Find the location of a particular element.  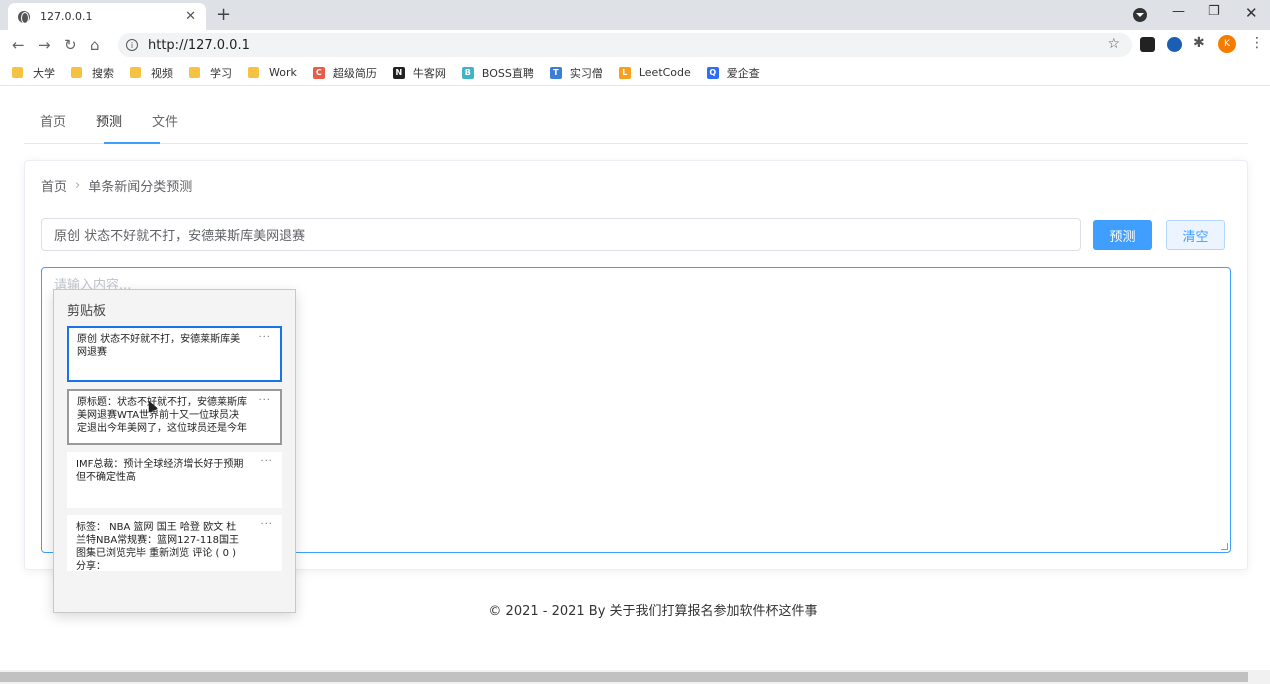

profile-avatar: K is located at coordinates (1227, 44).